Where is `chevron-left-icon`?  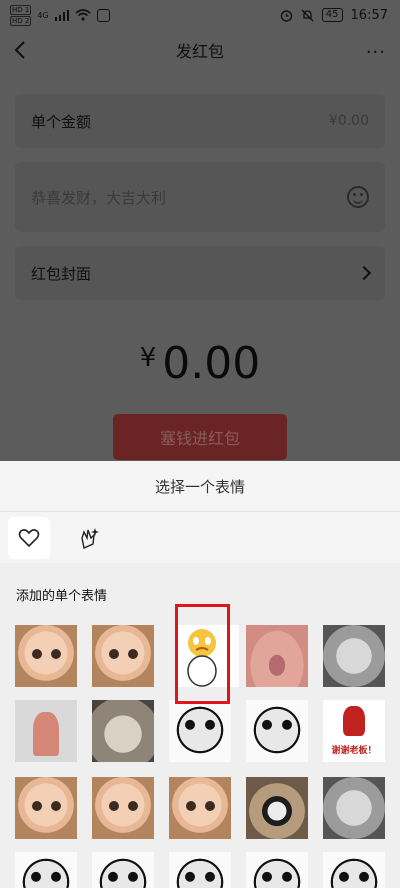
chevron-left-icon is located at coordinates (19, 50).